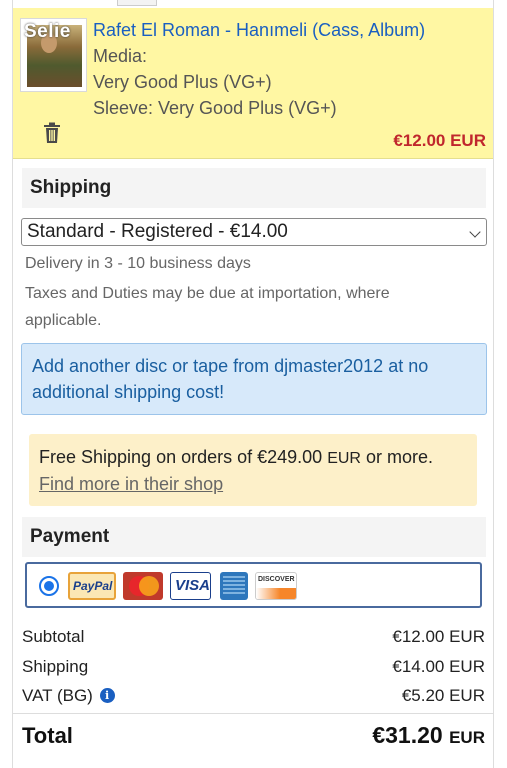 The image size is (507, 768). What do you see at coordinates (259, 30) in the screenshot?
I see `item-title-link: Rafet El Roman - Hanımeli (Cass, Album)` at bounding box center [259, 30].